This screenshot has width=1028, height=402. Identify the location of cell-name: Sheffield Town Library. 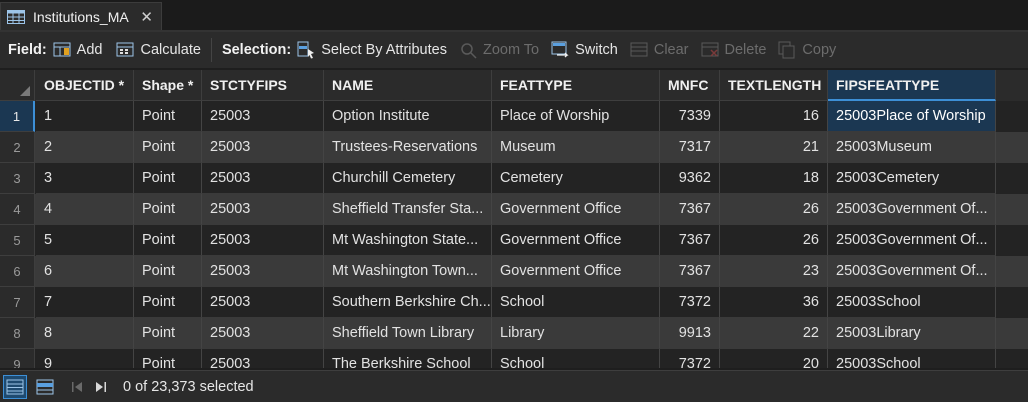
(408, 333).